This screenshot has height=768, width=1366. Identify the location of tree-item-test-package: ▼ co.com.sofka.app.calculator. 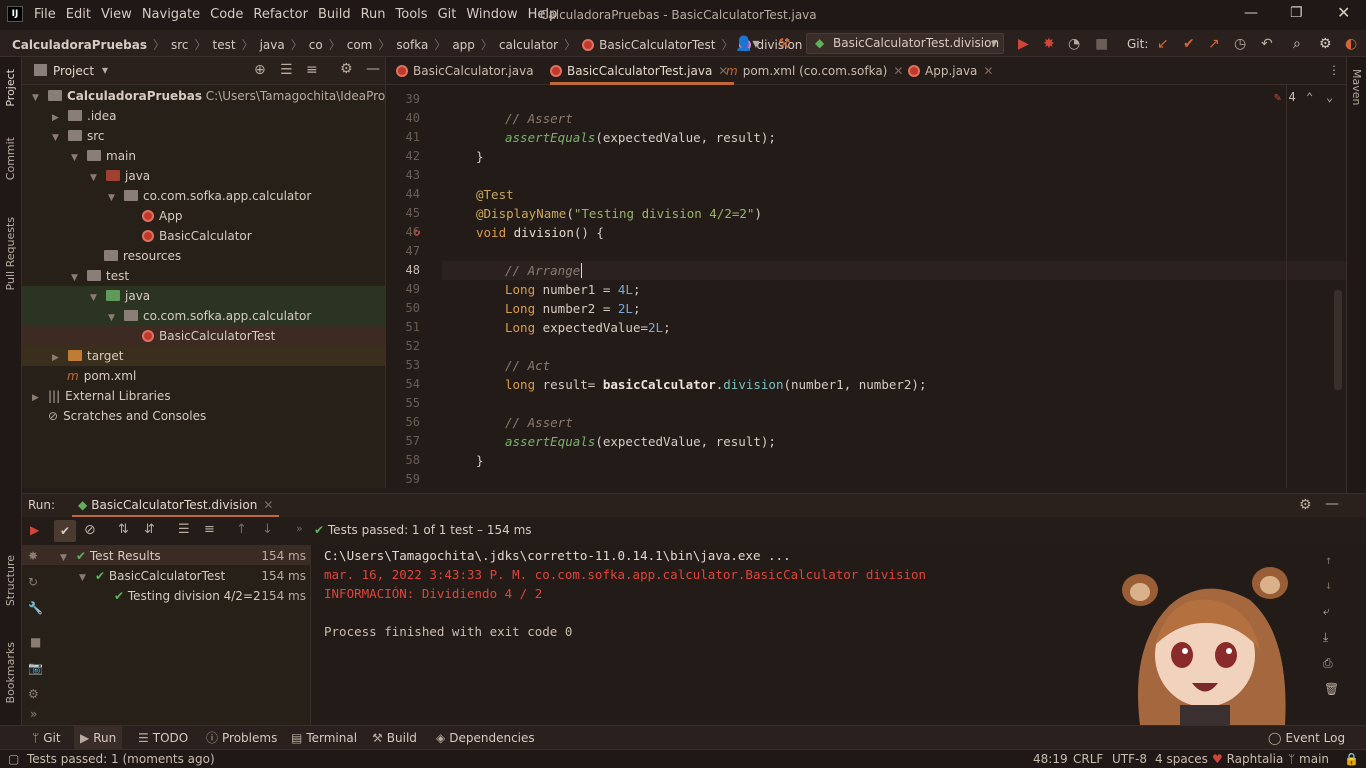
(203, 316).